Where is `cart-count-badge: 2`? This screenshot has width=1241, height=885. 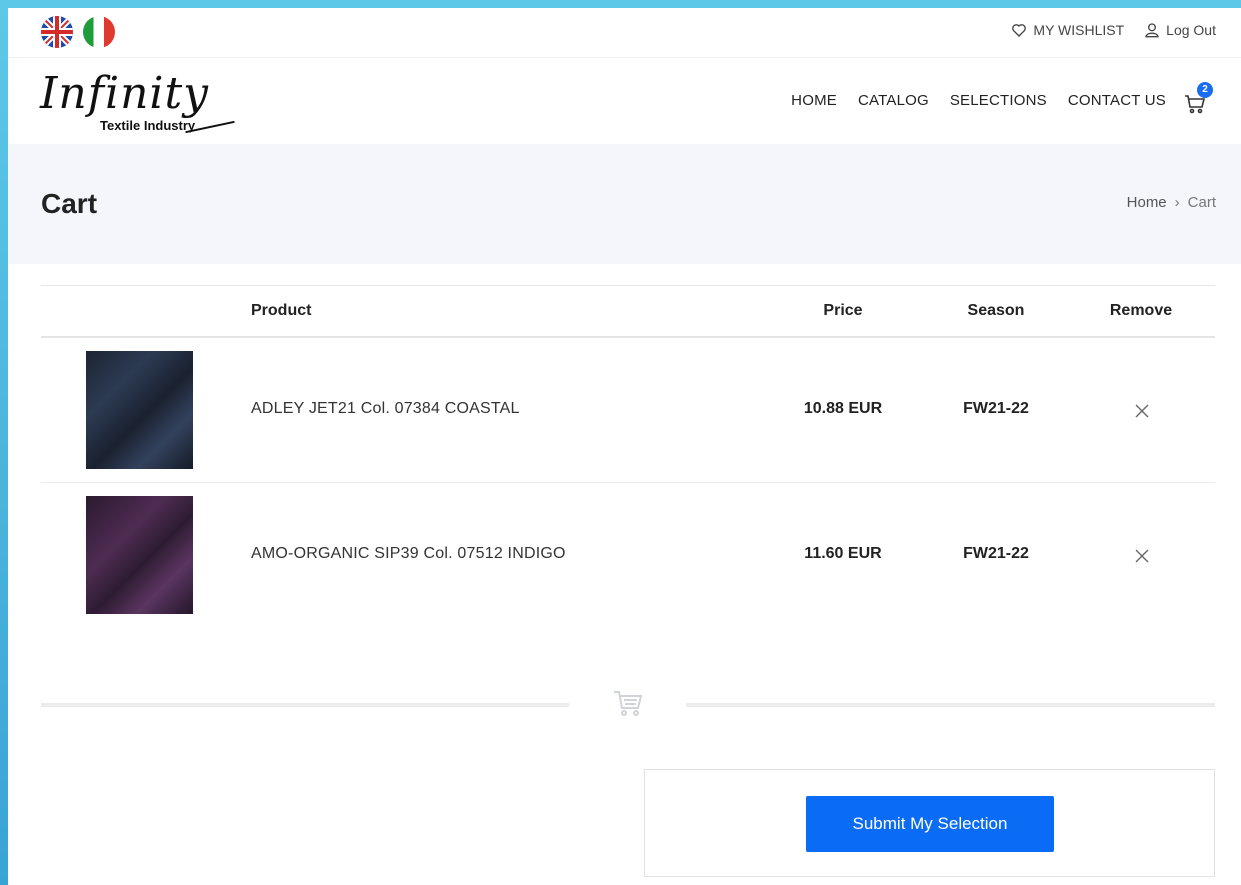 cart-count-badge: 2 is located at coordinates (1205, 90).